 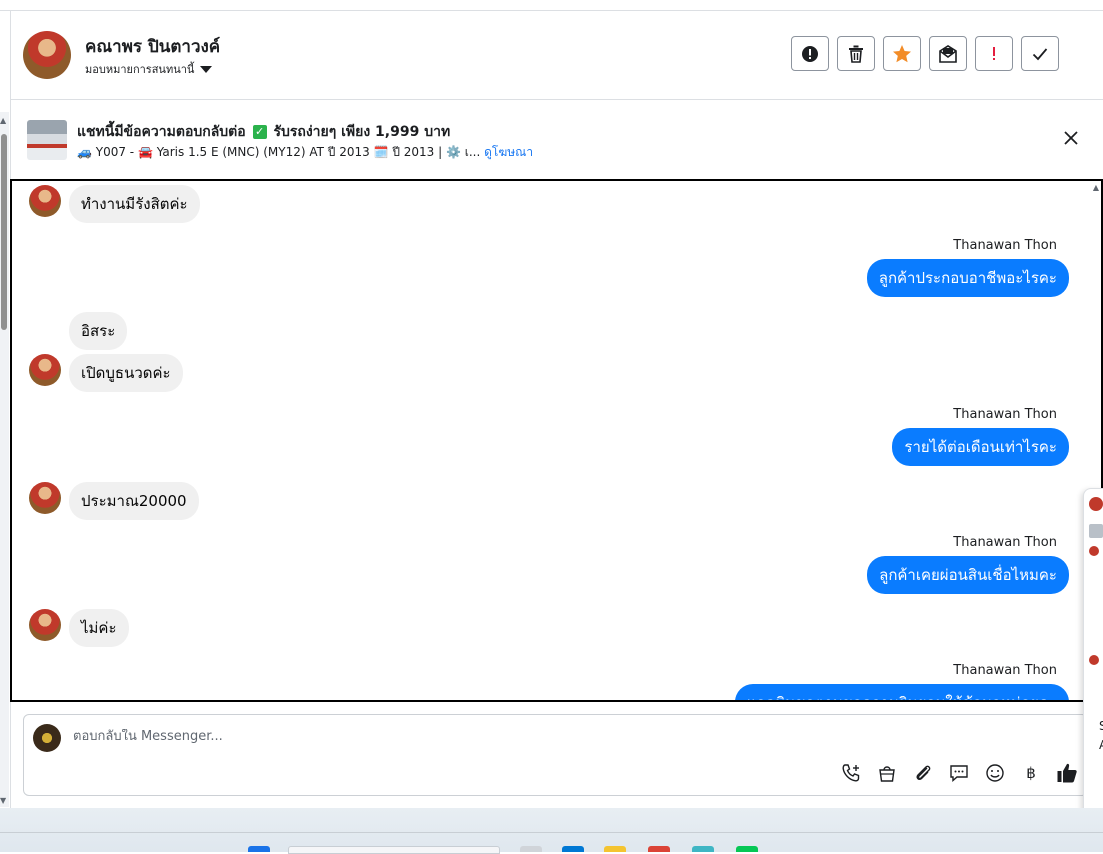 I want to click on outgoing-message: แอดมินขอตามขอความยินยอมให้ข้อมูลหน่อยคะ, so click(x=901, y=692).